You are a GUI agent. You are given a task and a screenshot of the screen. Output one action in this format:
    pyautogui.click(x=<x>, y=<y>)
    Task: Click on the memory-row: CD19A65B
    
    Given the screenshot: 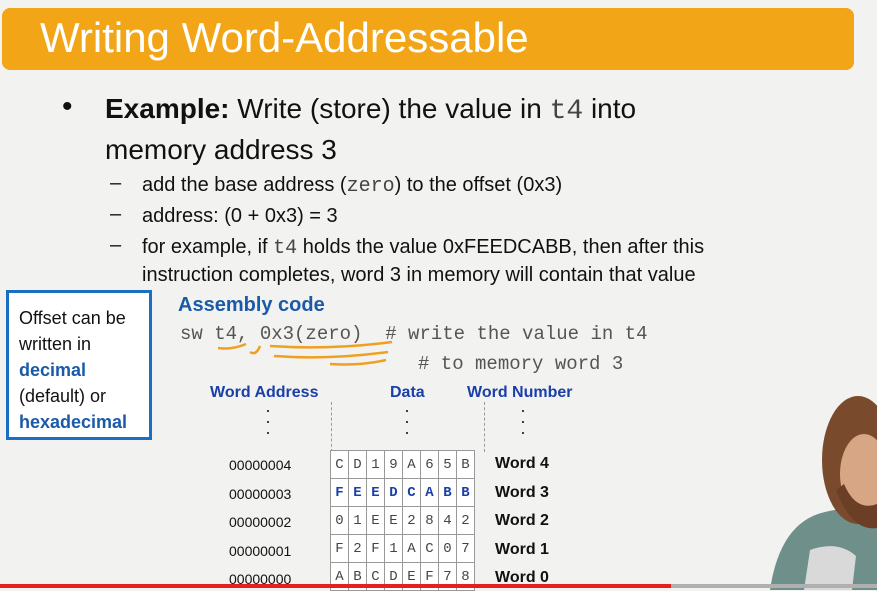 What is the action you would take?
    pyautogui.click(x=402, y=464)
    